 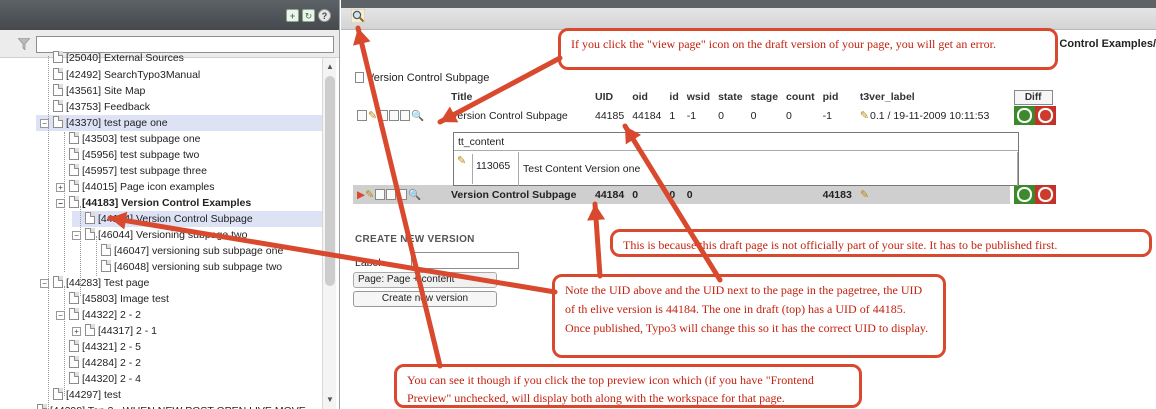 I want to click on tree-node: − [44183] Version Control Examples, so click(x=153, y=203).